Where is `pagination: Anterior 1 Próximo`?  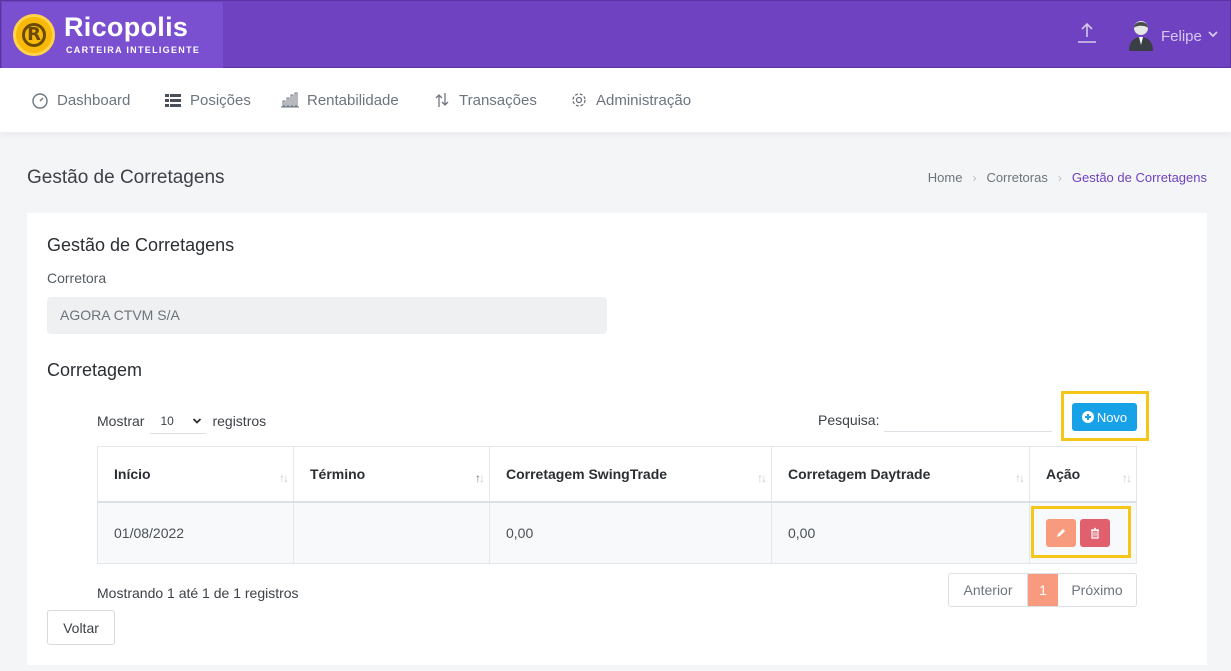
pagination: Anterior 1 Próximo is located at coordinates (1042, 590).